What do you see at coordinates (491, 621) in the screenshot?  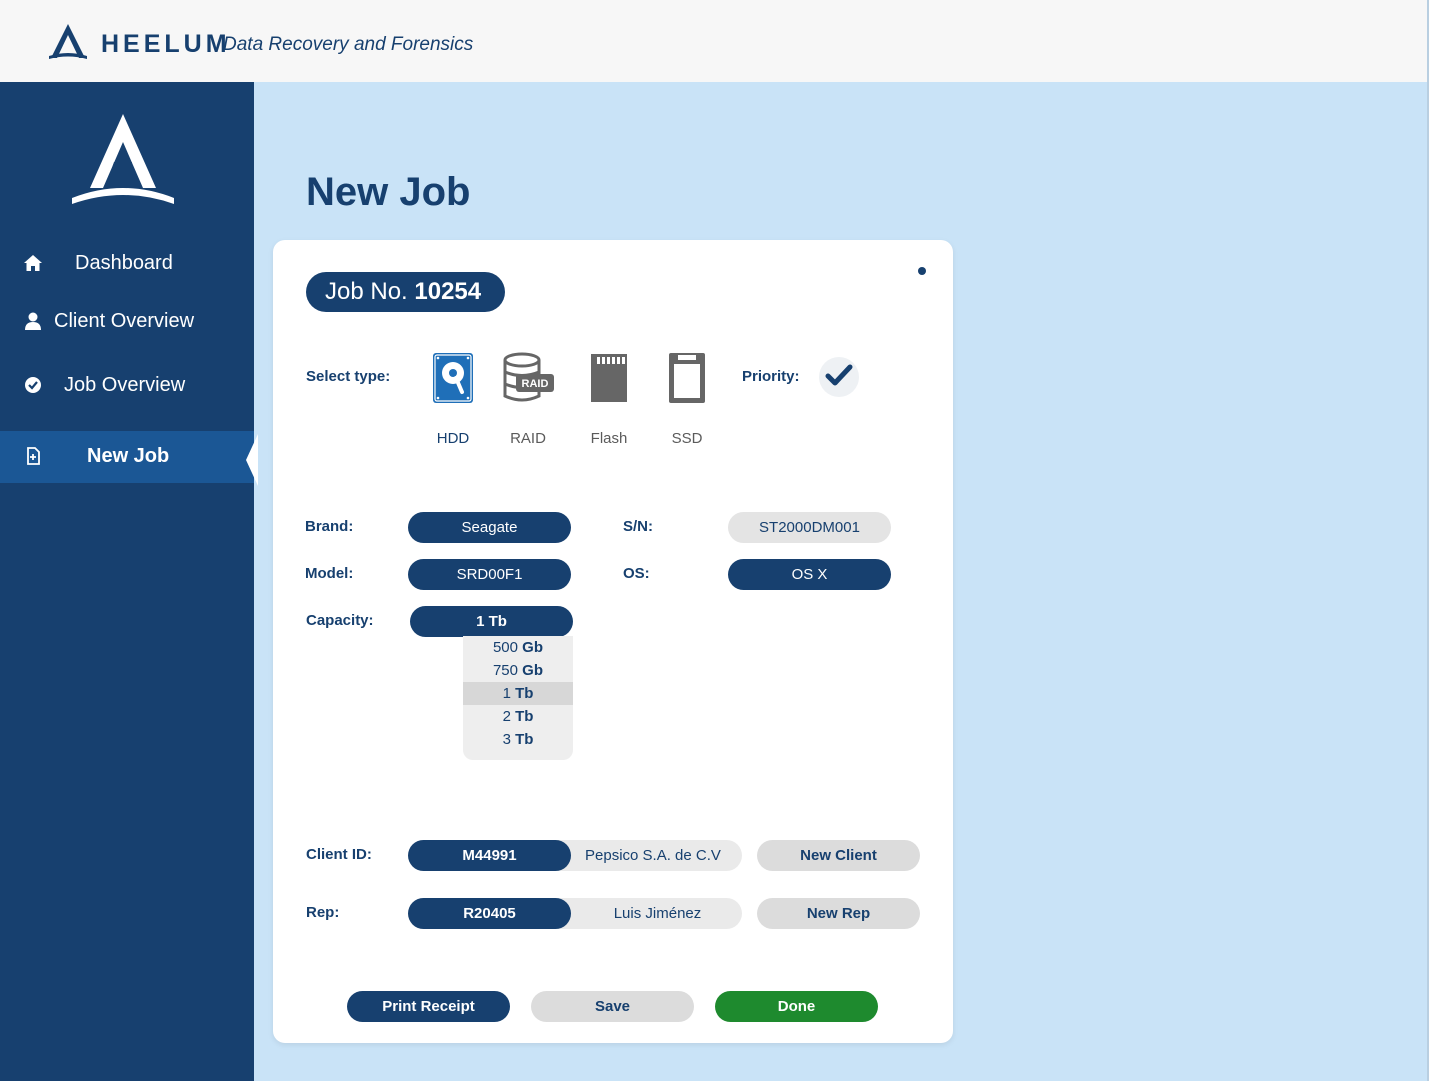 I see `capacity-select: 1 Tb` at bounding box center [491, 621].